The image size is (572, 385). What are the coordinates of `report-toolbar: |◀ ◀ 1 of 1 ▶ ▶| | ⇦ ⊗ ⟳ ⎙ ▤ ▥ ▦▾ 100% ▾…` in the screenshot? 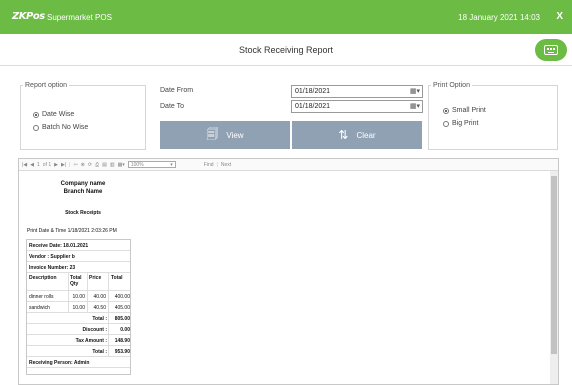 It's located at (288, 165).